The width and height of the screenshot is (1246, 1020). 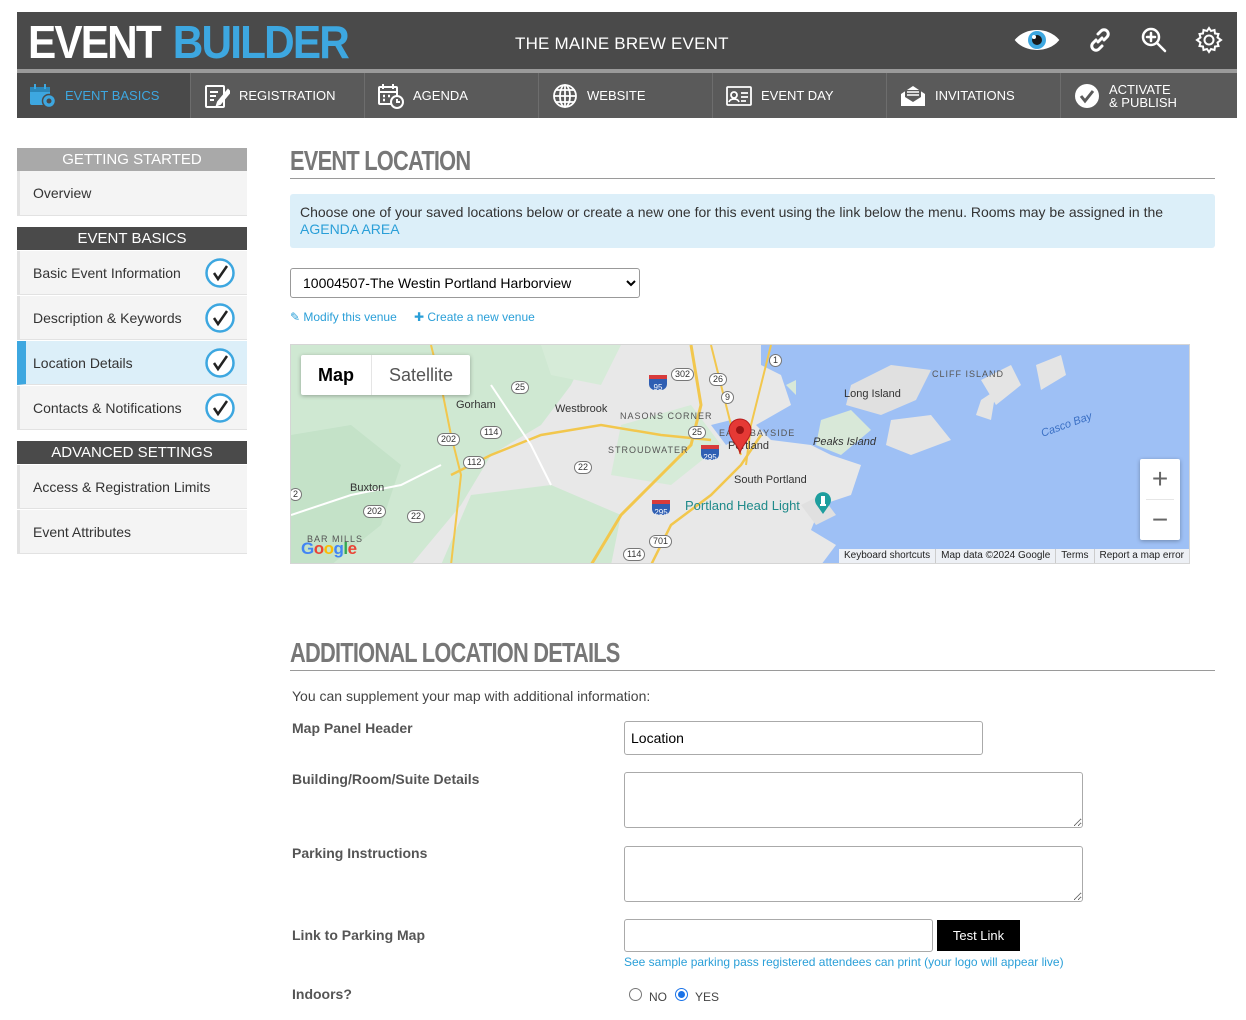 What do you see at coordinates (322, 994) in the screenshot?
I see `indoors-label: Indoors?` at bounding box center [322, 994].